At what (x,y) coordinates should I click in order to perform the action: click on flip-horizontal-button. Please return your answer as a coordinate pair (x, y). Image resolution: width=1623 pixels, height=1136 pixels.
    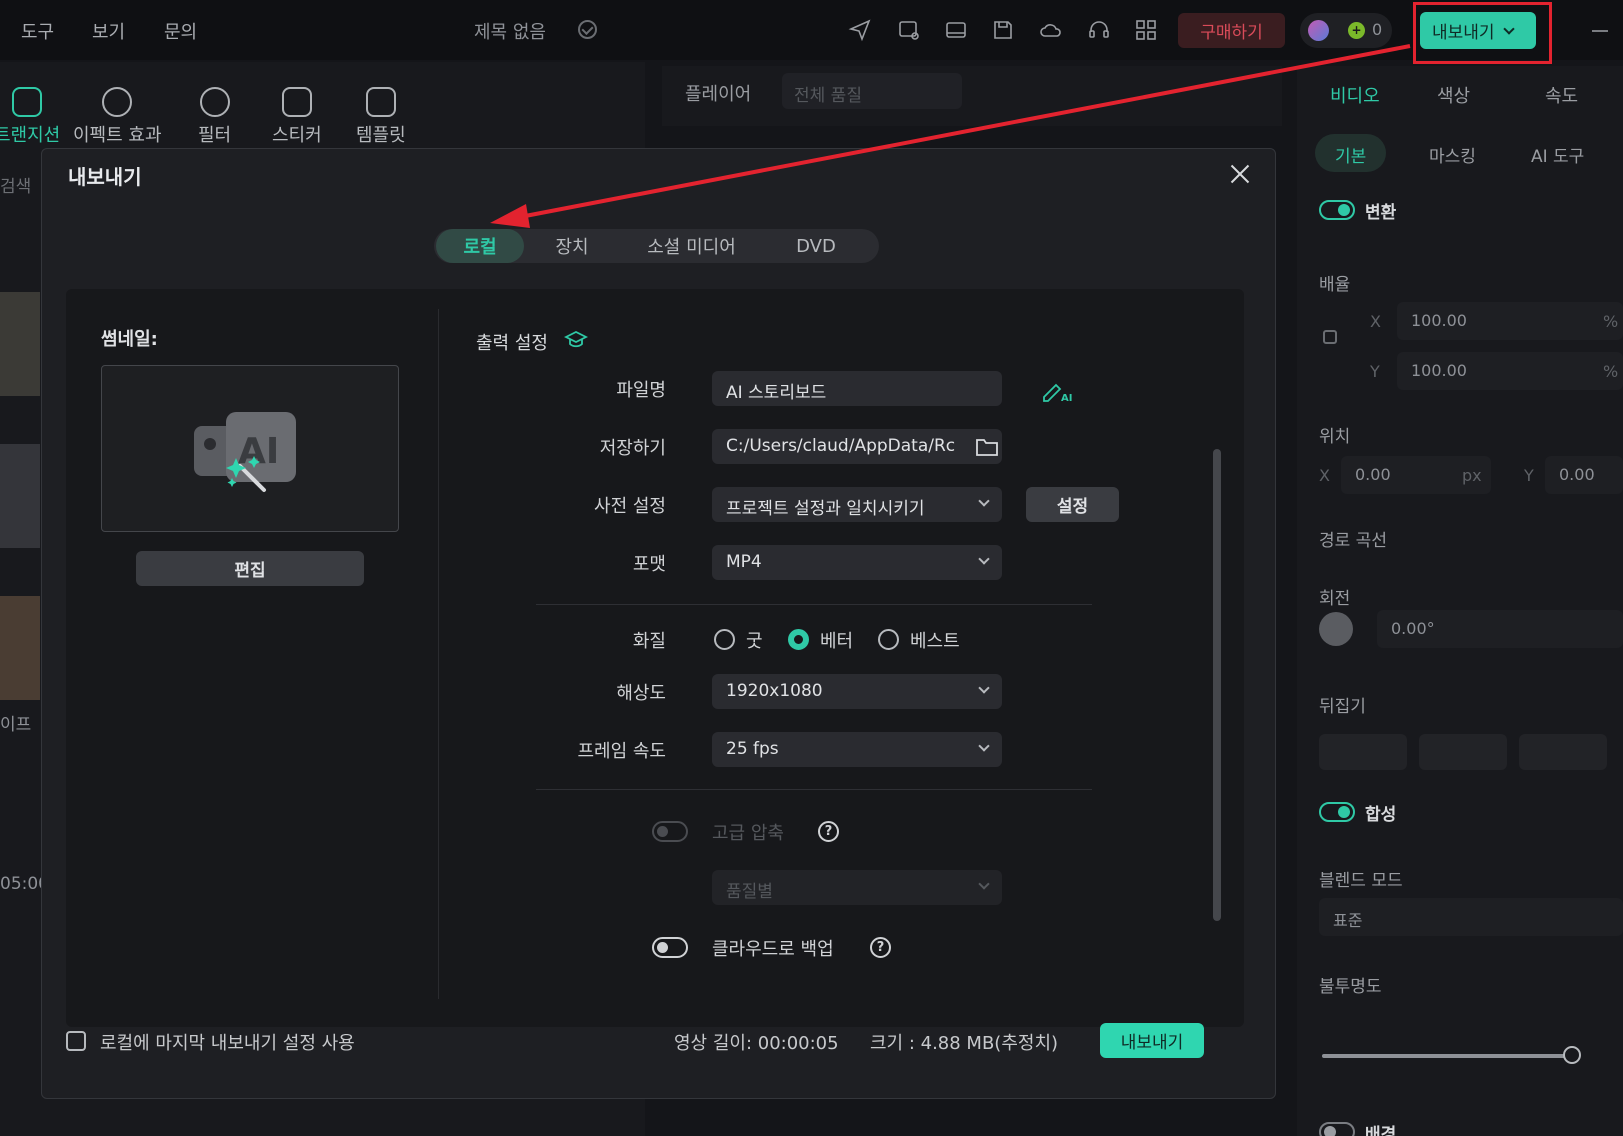
    Looking at the image, I should click on (1363, 752).